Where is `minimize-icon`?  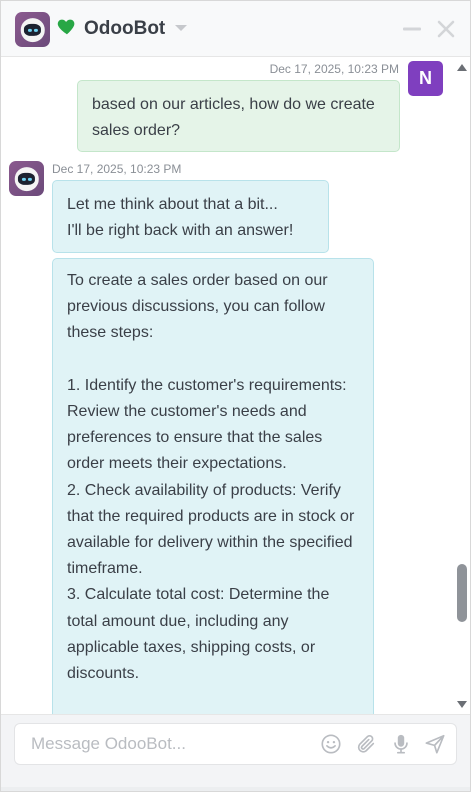 minimize-icon is located at coordinates (412, 29).